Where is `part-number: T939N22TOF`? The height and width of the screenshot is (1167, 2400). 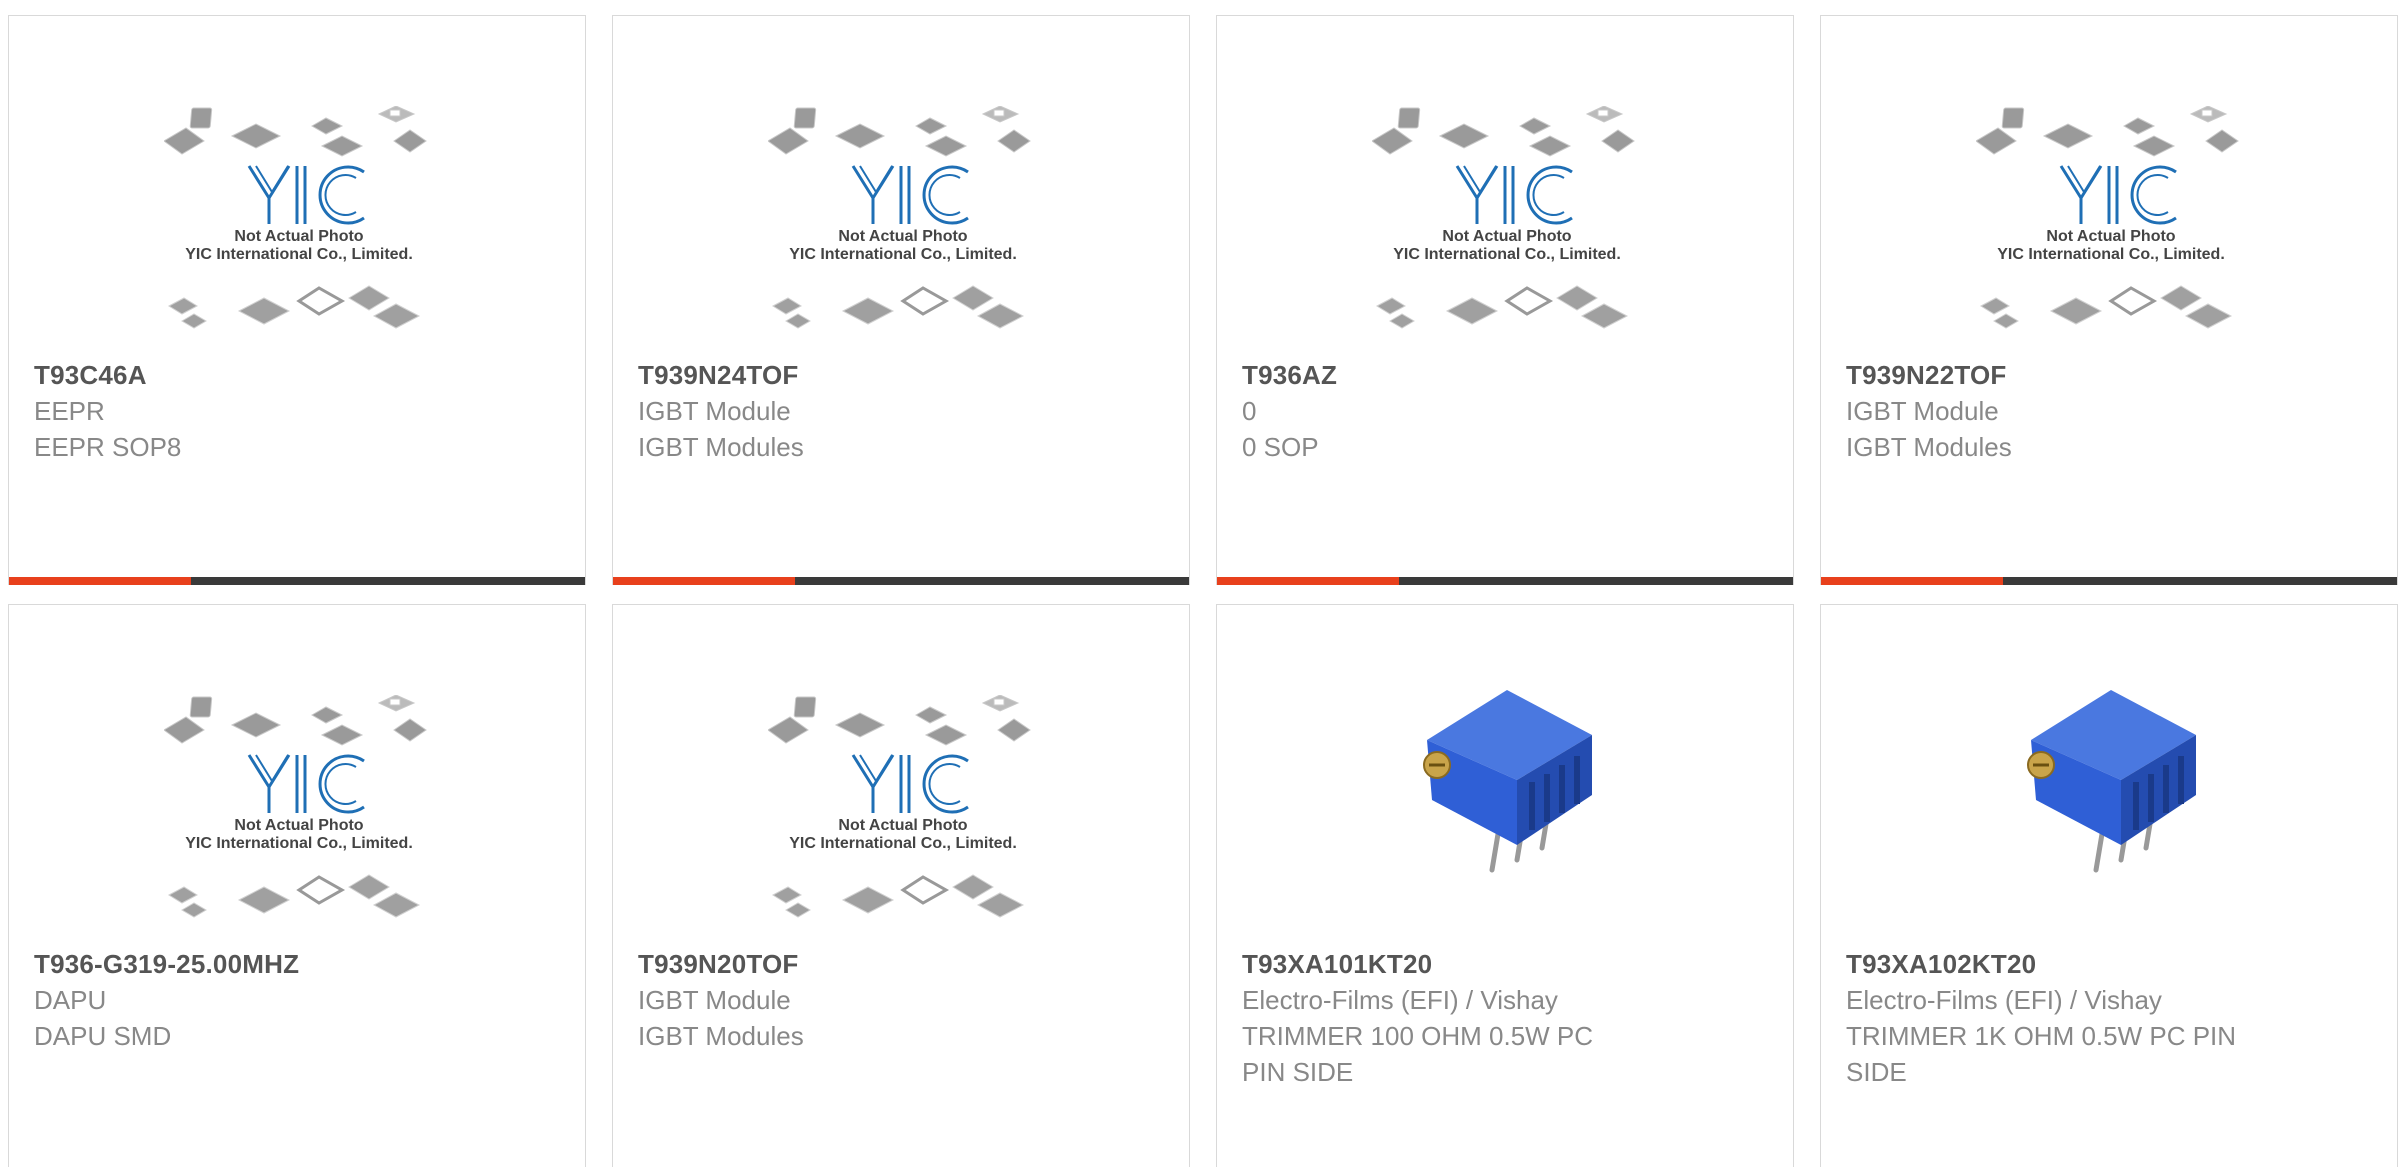
part-number: T939N22TOF is located at coordinates (2109, 375).